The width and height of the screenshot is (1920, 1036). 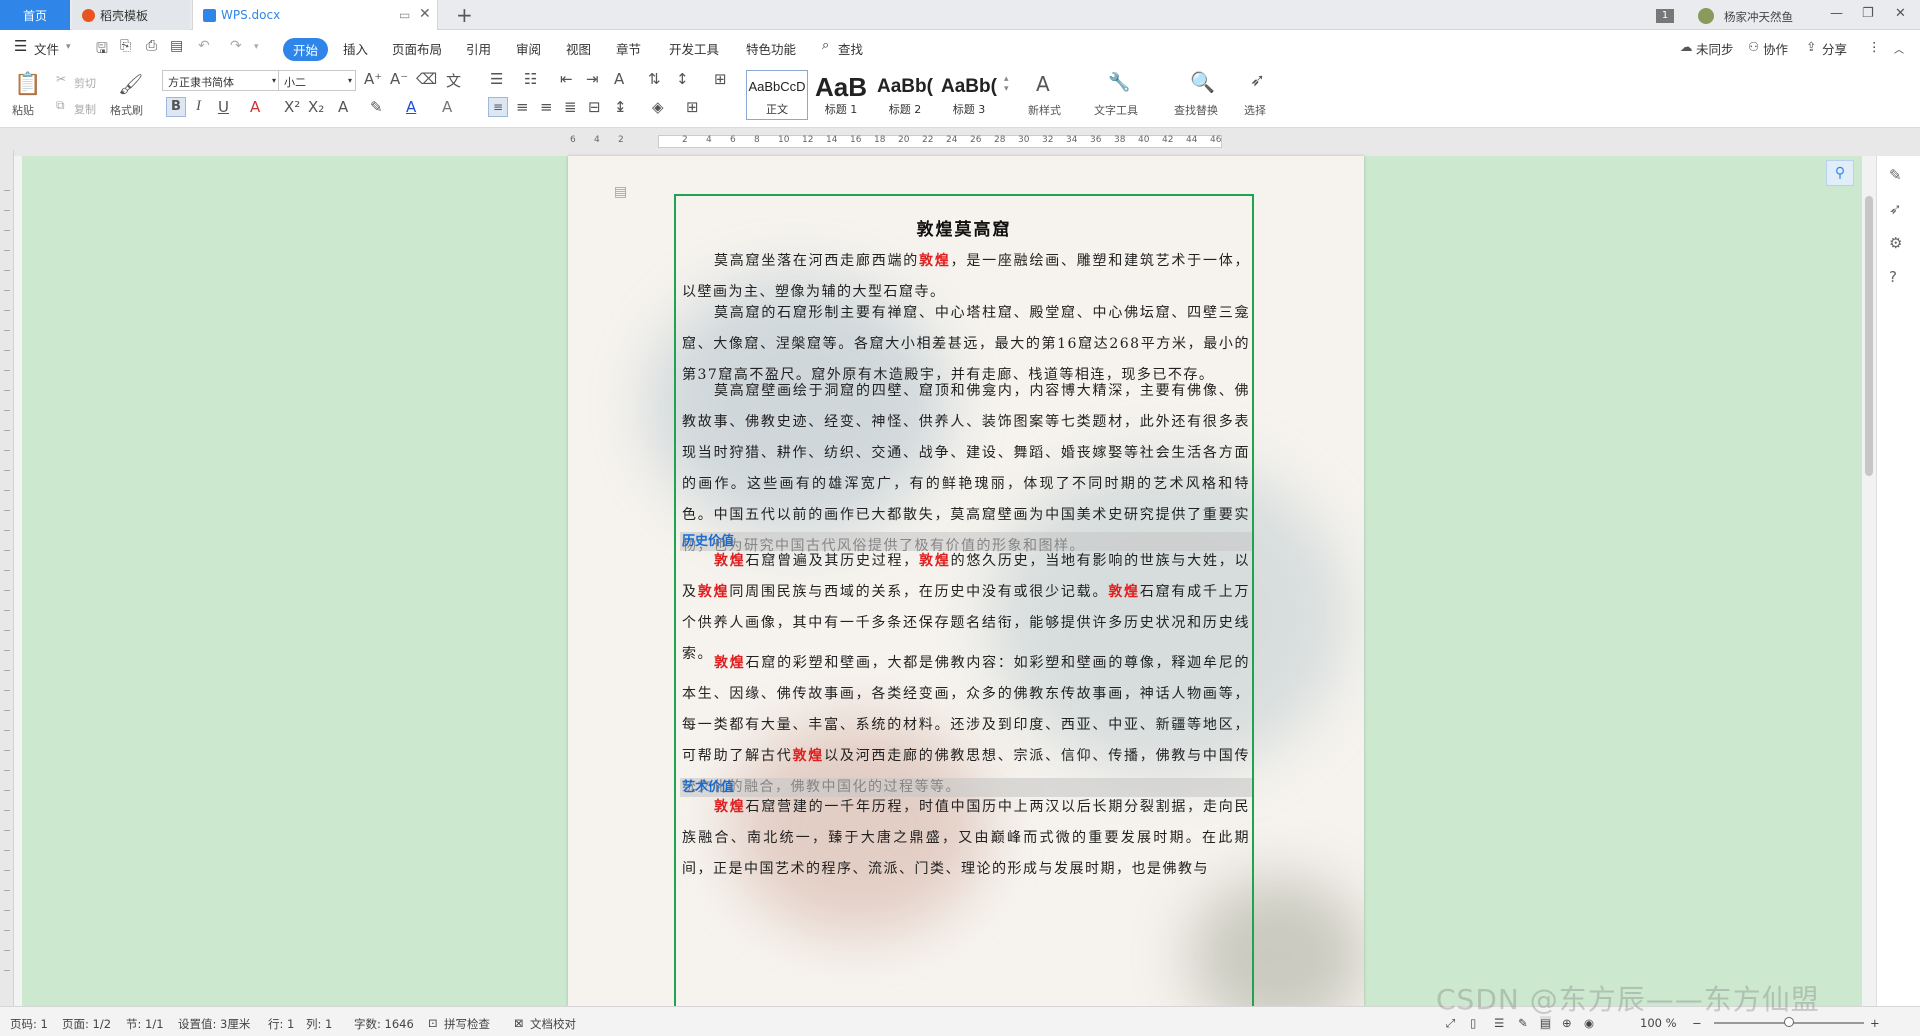 What do you see at coordinates (145, 1024) in the screenshot?
I see `status-section: 节: 1/1` at bounding box center [145, 1024].